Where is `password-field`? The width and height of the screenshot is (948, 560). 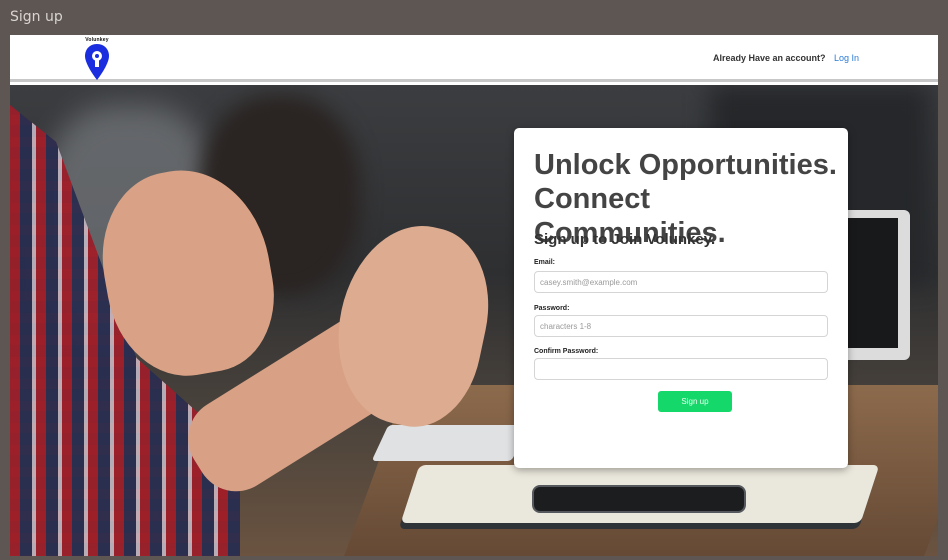
password-field is located at coordinates (681, 326).